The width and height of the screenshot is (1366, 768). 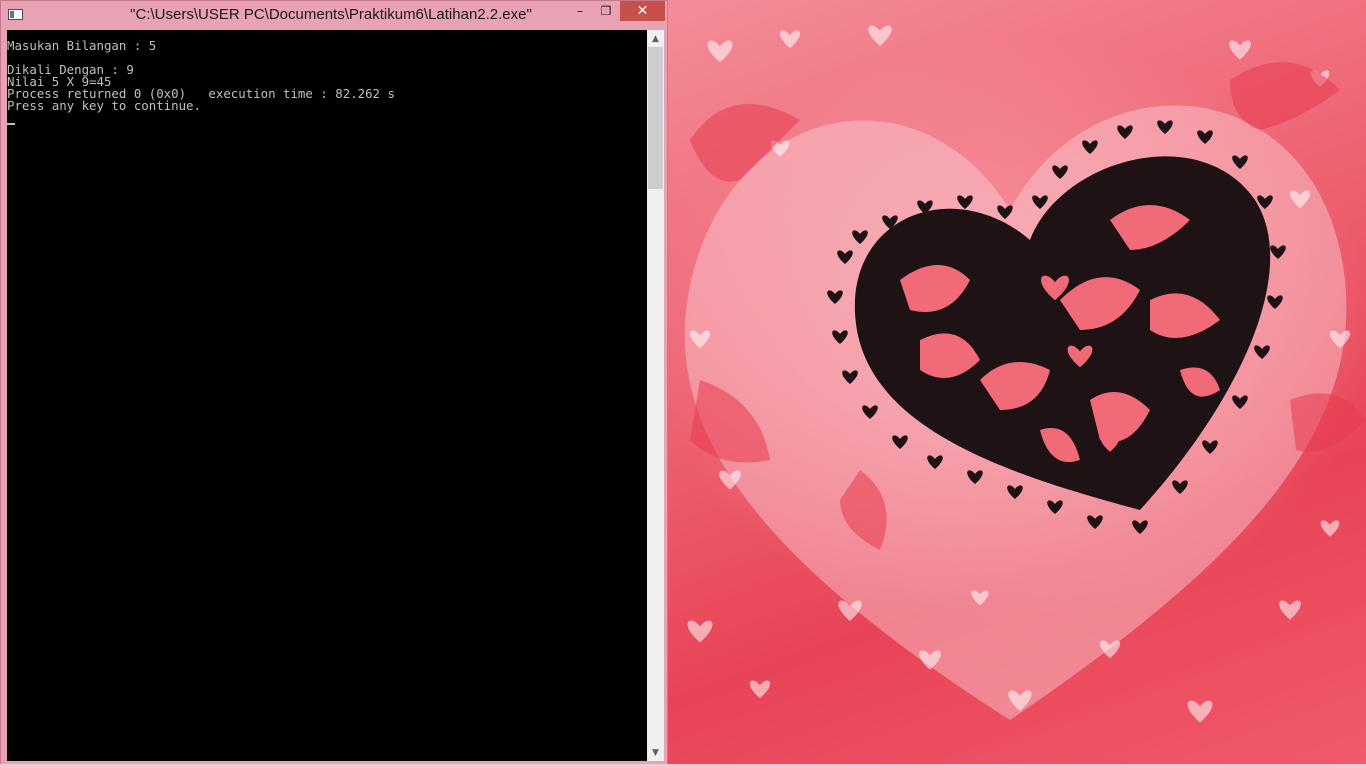 I want to click on console-line: Press any key to continue., so click(x=104, y=105).